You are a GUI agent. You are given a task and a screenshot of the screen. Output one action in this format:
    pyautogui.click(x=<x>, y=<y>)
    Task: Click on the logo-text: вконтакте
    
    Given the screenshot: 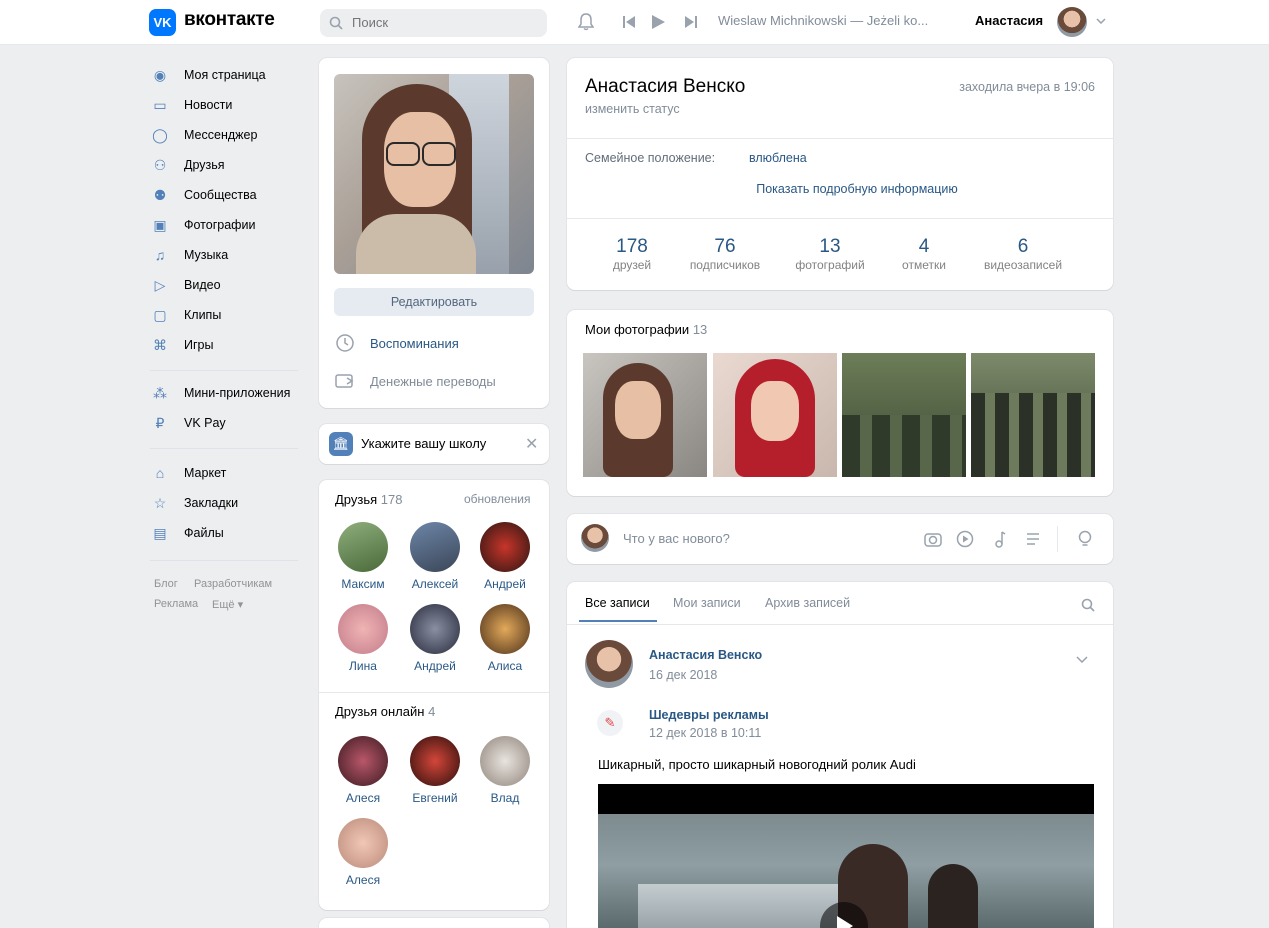 What is the action you would take?
    pyautogui.click(x=229, y=20)
    